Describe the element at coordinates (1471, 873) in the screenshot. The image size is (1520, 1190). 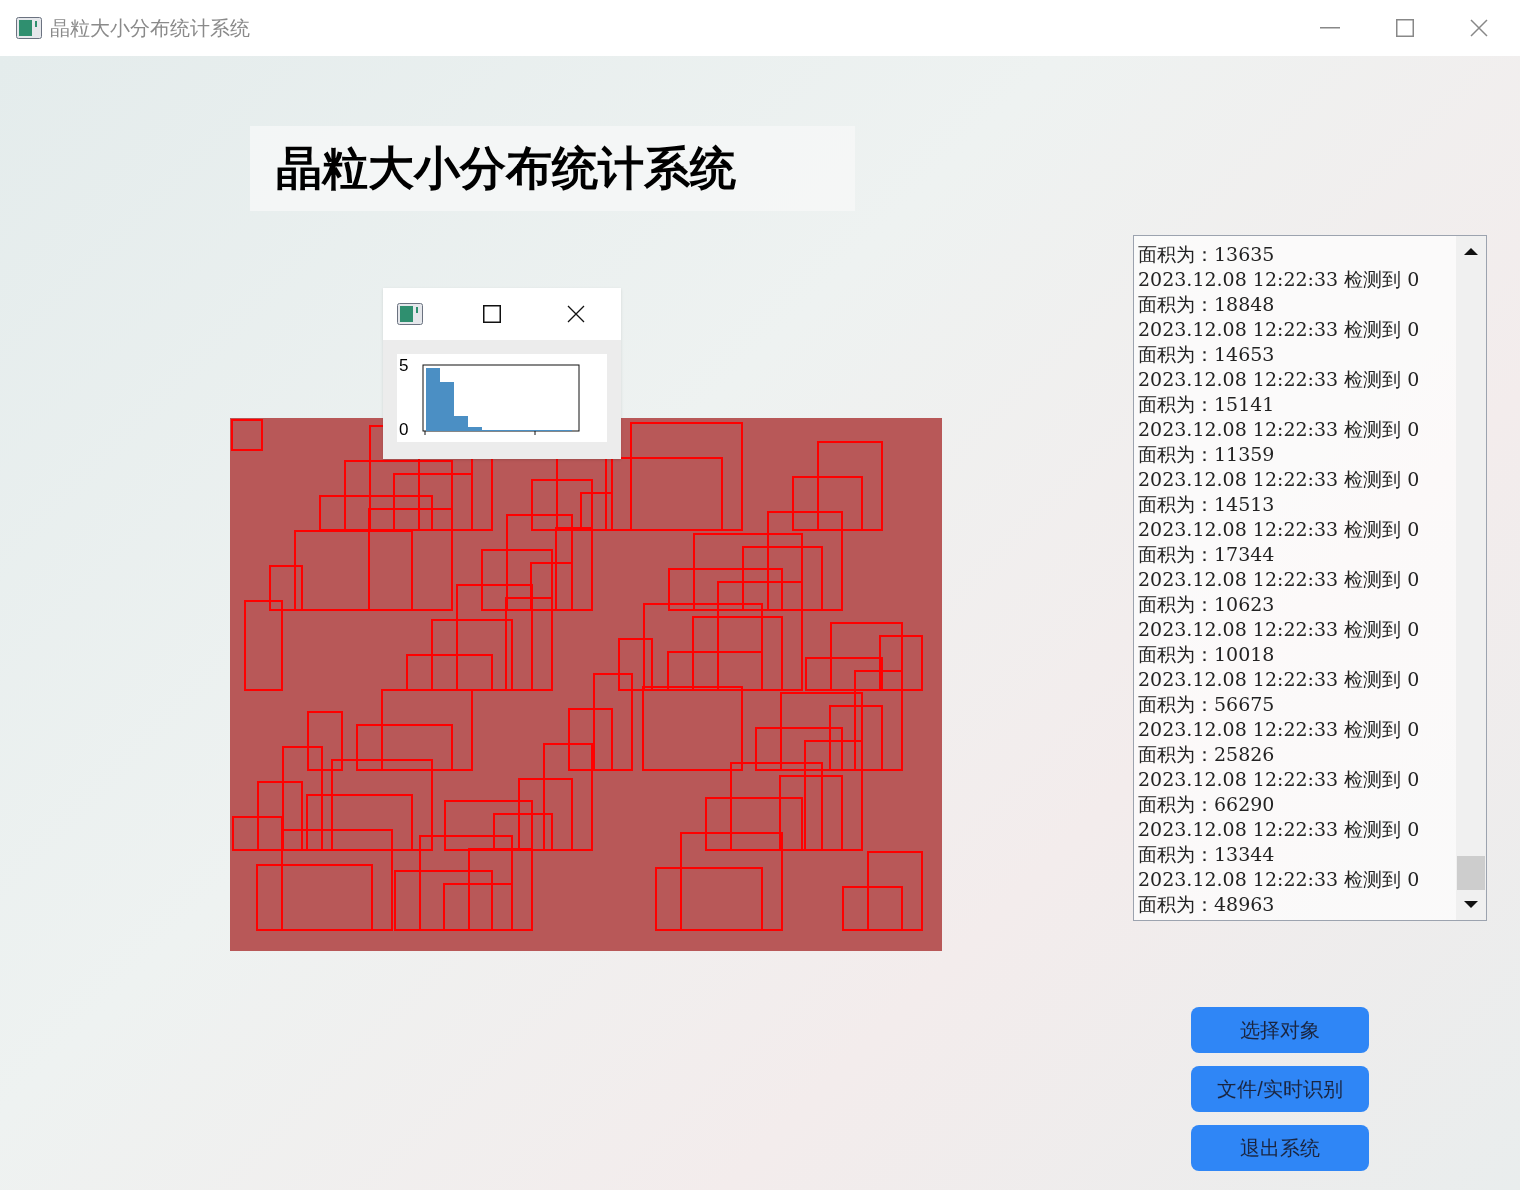
I see `scroll-thumb` at that location.